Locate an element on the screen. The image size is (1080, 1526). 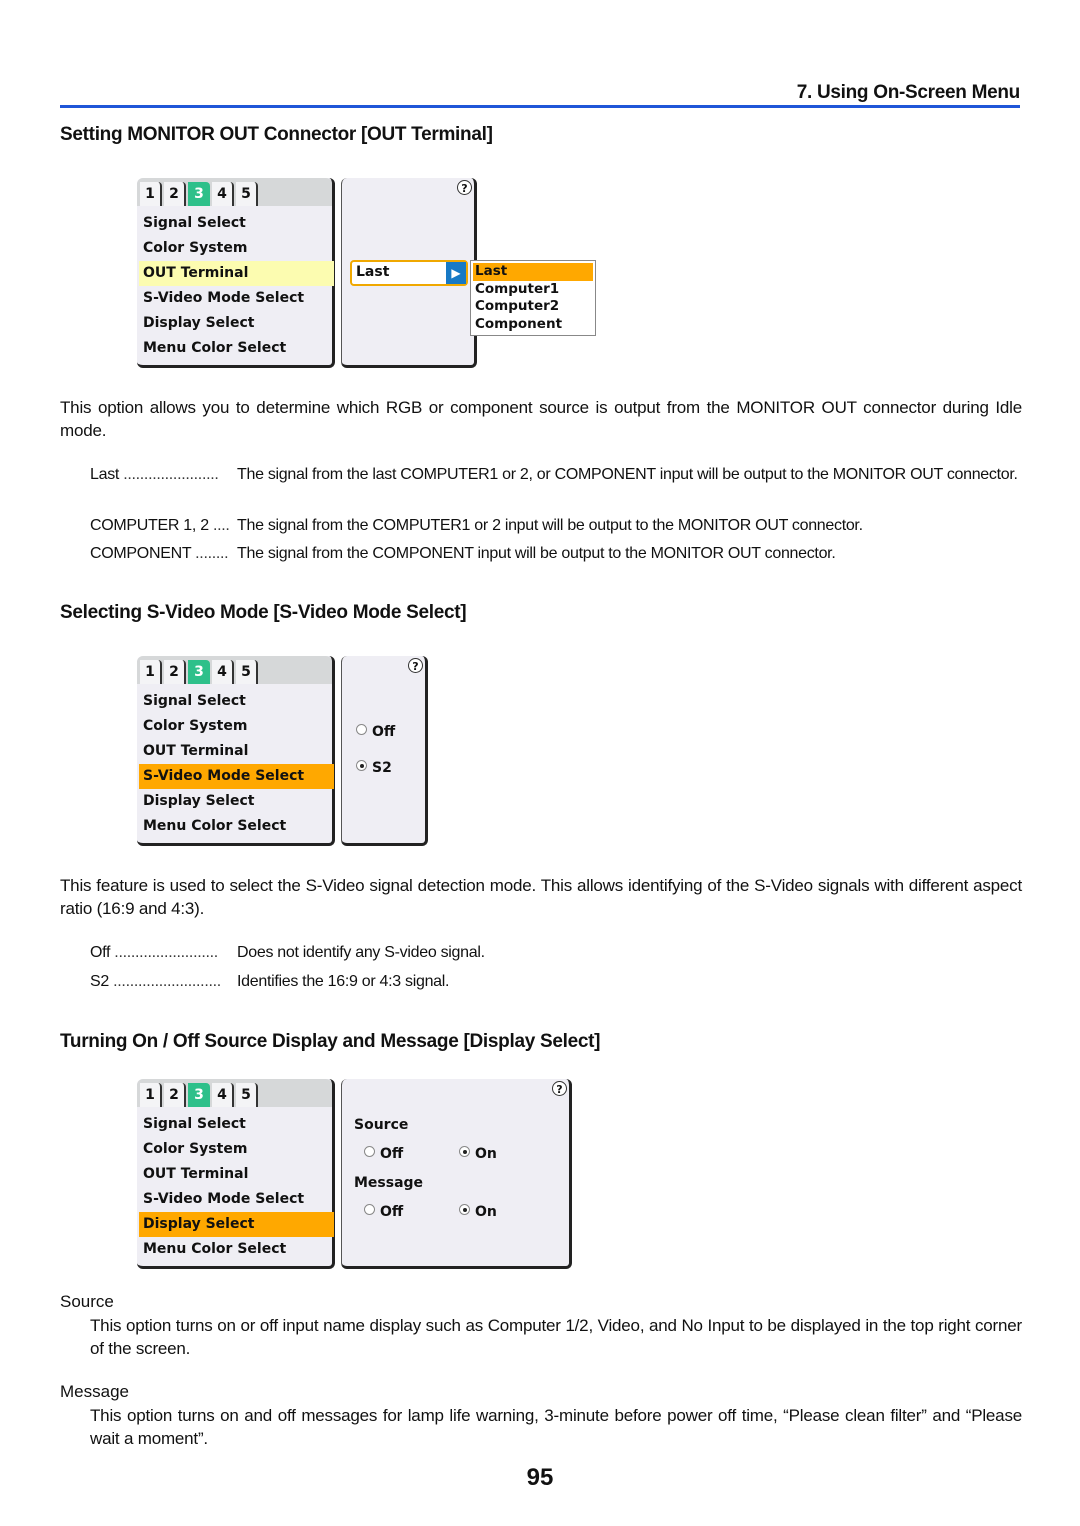
source-radio-on: On is located at coordinates (478, 1154).